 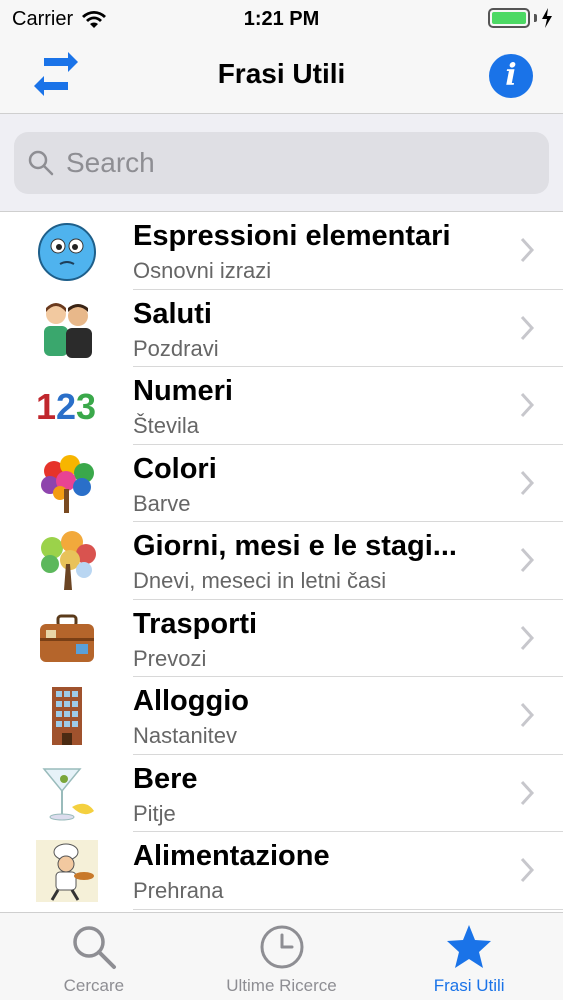 What do you see at coordinates (46, 406) in the screenshot?
I see `svg-text: 1` at bounding box center [46, 406].